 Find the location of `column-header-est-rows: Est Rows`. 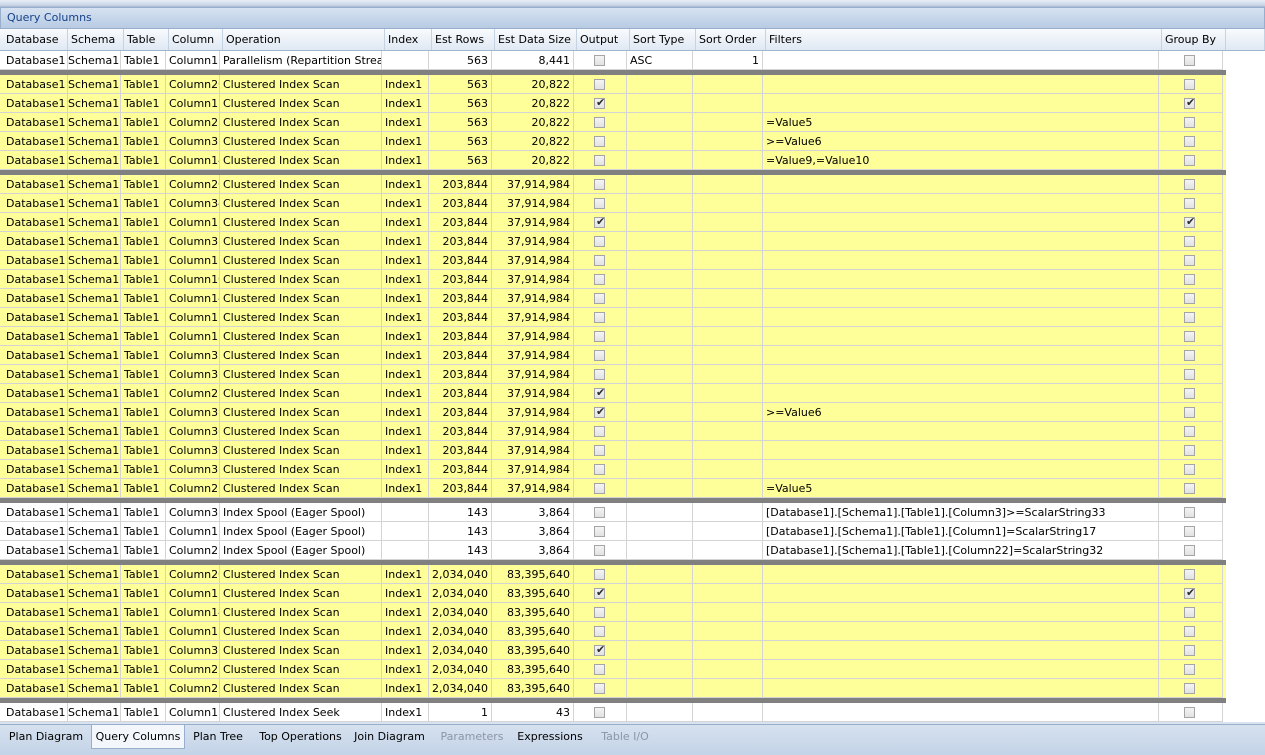

column-header-est-rows: Est Rows is located at coordinates (463, 39).